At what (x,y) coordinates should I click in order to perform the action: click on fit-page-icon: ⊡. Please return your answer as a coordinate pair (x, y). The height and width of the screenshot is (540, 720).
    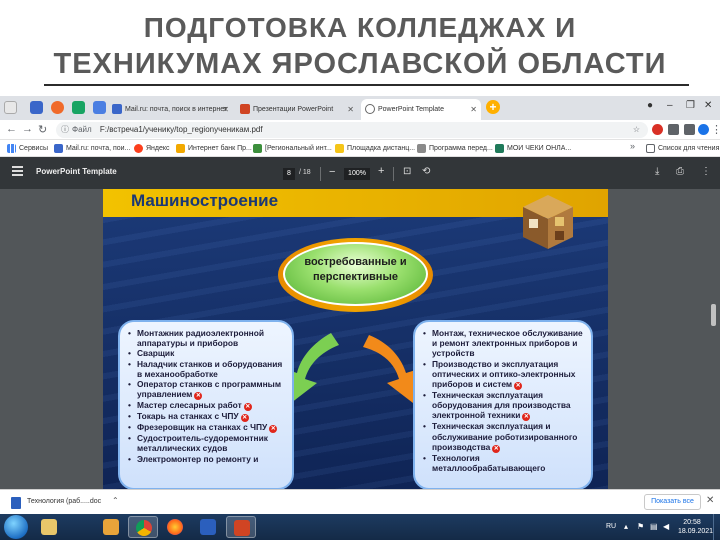
    Looking at the image, I should click on (407, 171).